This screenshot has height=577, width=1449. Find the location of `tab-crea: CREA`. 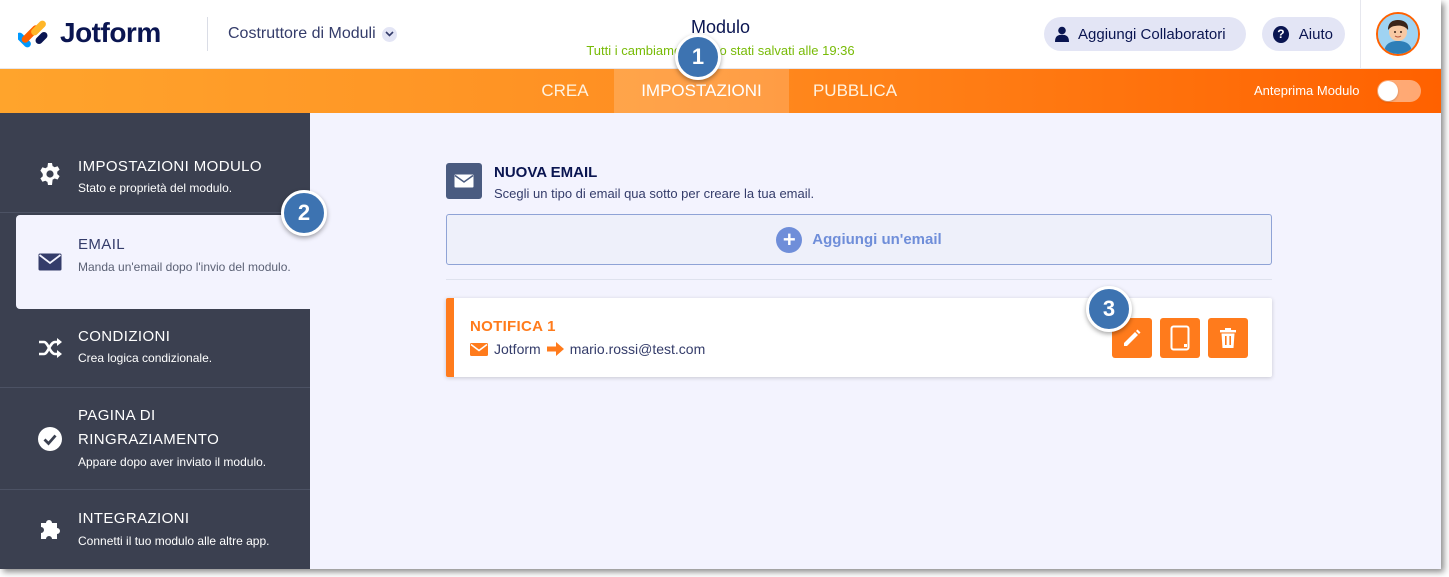

tab-crea: CREA is located at coordinates (565, 91).